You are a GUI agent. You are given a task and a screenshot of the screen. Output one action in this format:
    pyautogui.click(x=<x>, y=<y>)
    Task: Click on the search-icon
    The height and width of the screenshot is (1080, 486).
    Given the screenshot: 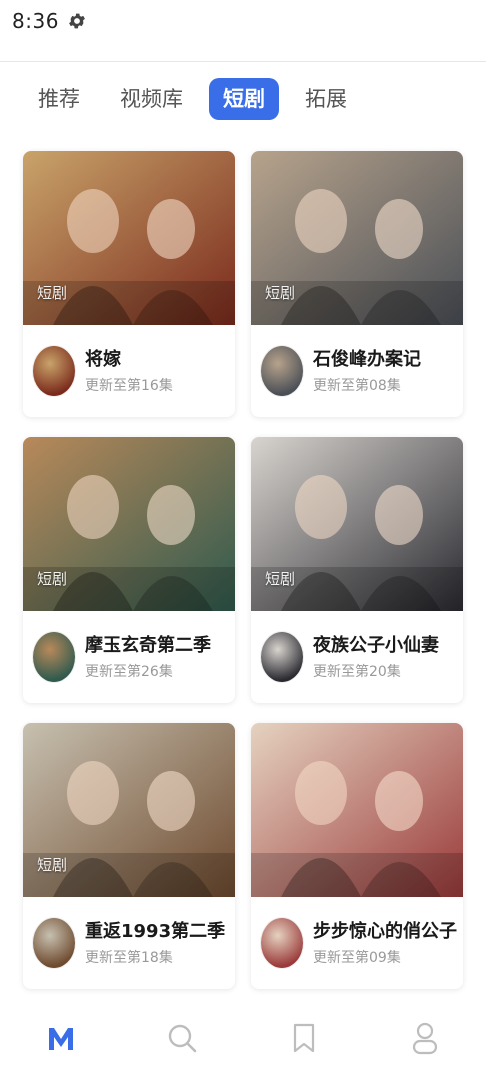 What is the action you would take?
    pyautogui.click(x=183, y=1038)
    